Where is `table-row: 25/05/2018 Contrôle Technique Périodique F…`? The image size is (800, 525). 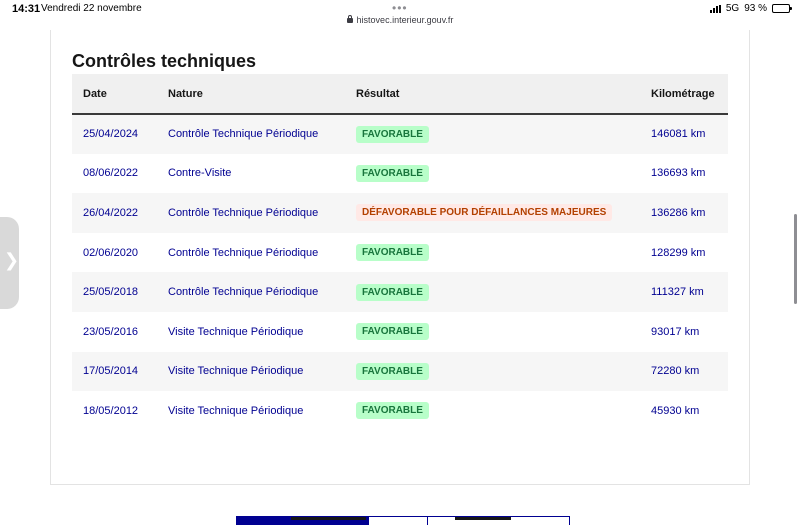 table-row: 25/05/2018 Contrôle Technique Périodique F… is located at coordinates (400, 292).